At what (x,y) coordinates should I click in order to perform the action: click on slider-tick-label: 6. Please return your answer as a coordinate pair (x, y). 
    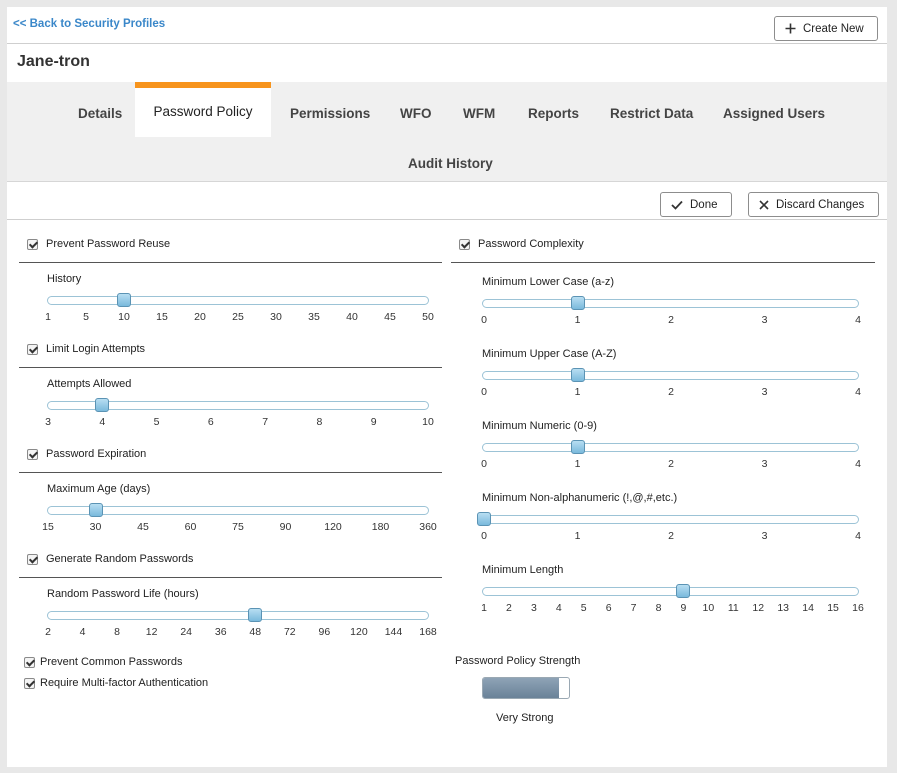
    Looking at the image, I should click on (608, 608).